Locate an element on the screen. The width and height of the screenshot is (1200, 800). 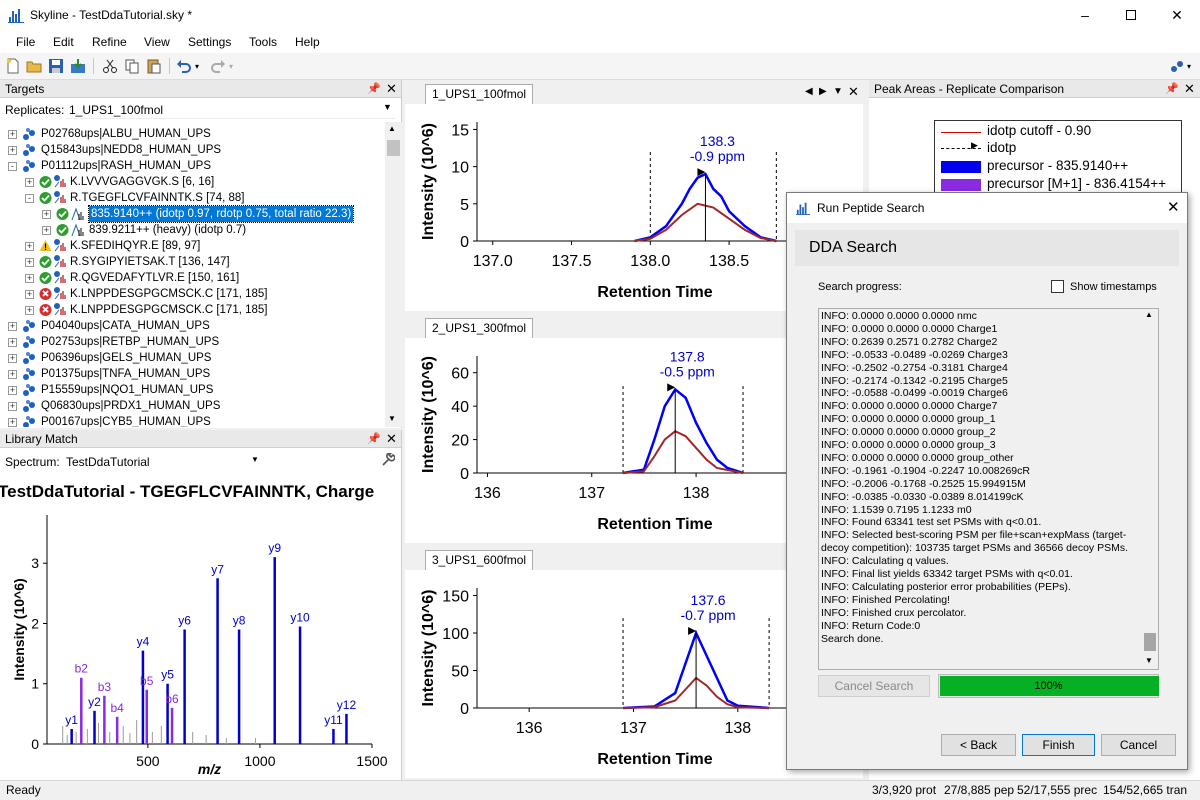
apex-ppm-label: -0.7 ppm is located at coordinates (707, 615).